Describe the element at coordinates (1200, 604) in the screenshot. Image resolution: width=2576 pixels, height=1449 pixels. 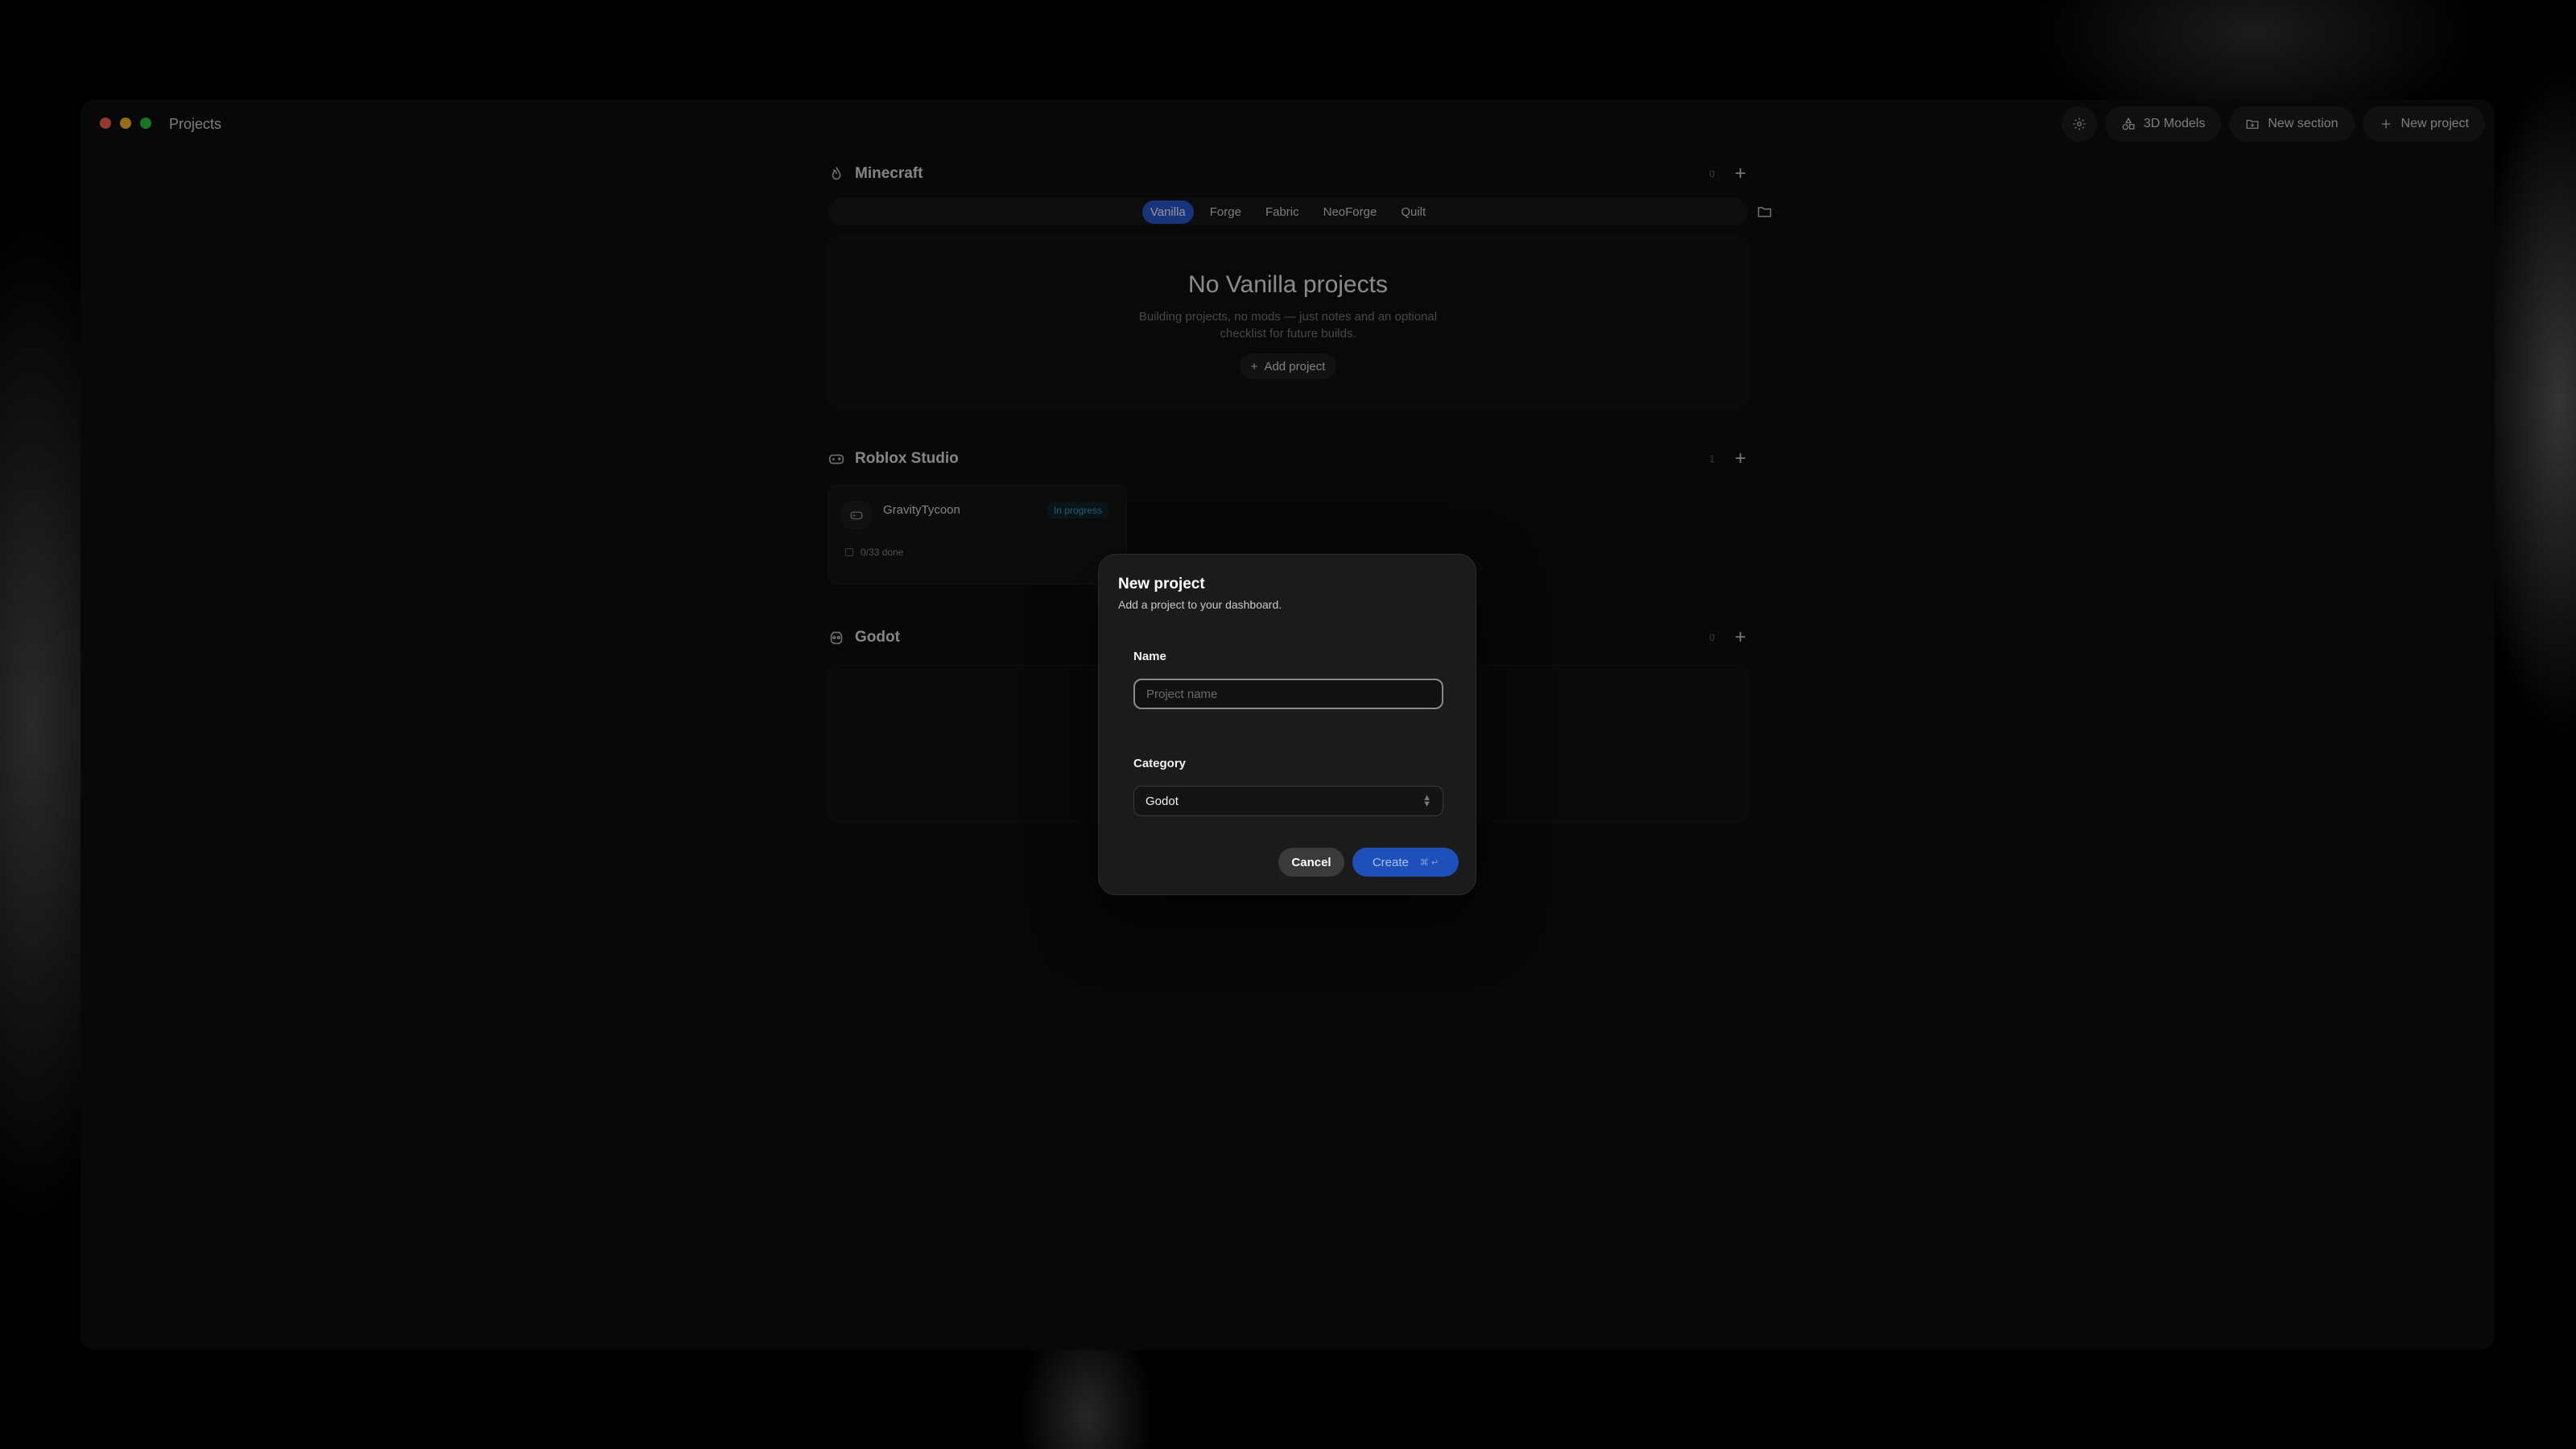
I see `dialog-subtitle: Add a project to your dashboard.` at that location.